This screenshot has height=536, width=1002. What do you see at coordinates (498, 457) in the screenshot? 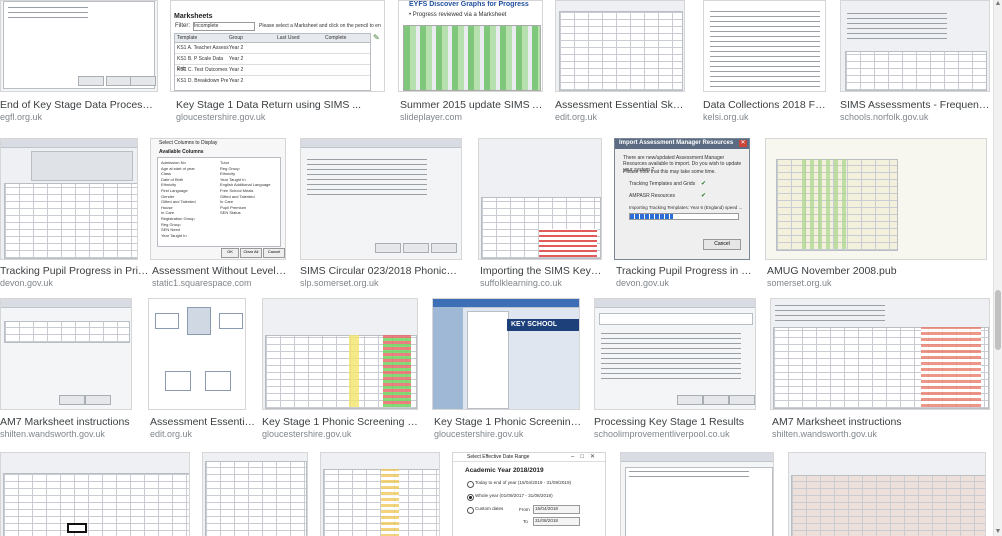
I see `effective-date-title: Select Effective Date Range` at bounding box center [498, 457].